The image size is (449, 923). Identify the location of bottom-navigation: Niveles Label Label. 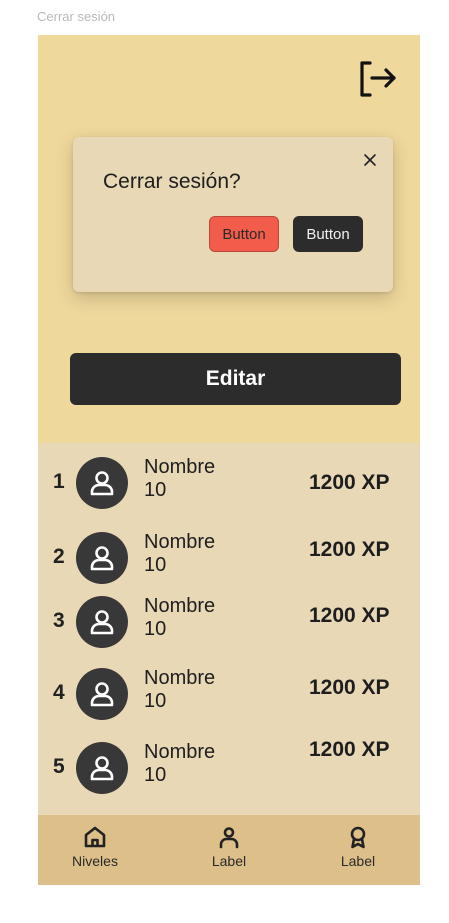
(229, 850).